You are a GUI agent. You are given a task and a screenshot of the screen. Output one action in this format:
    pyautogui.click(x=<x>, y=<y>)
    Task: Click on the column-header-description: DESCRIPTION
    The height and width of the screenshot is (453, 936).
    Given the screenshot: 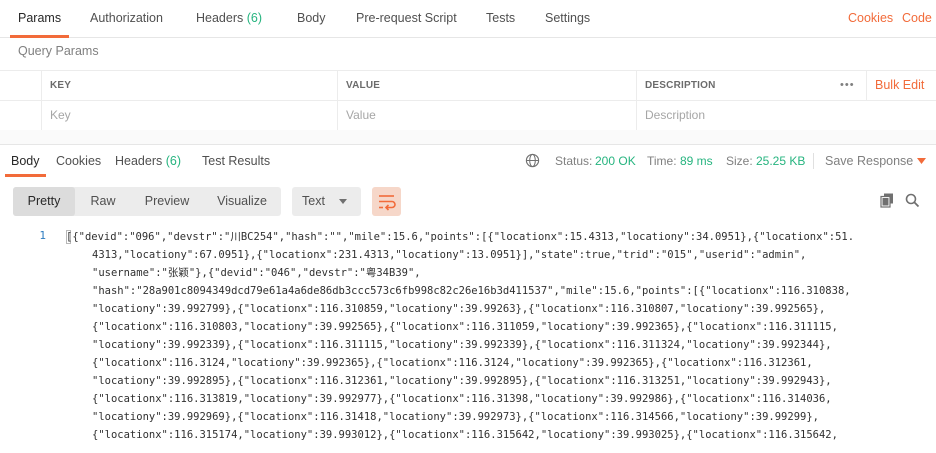 What is the action you would take?
    pyautogui.click(x=734, y=85)
    